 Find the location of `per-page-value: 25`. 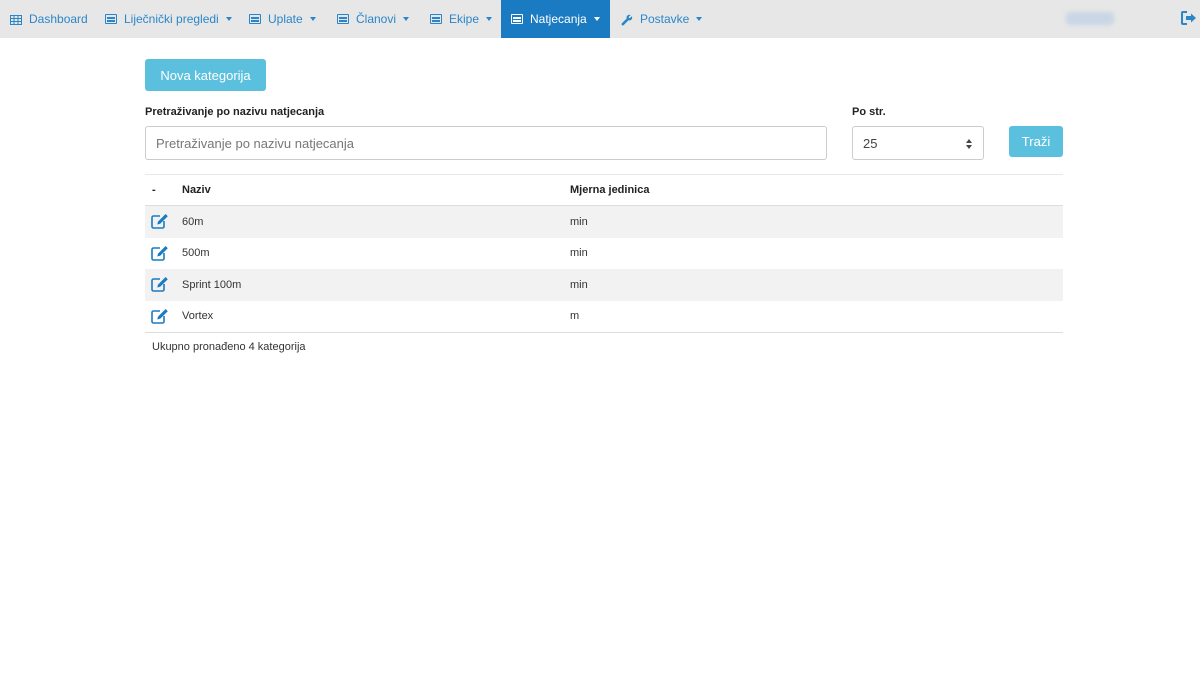

per-page-value: 25 is located at coordinates (870, 143).